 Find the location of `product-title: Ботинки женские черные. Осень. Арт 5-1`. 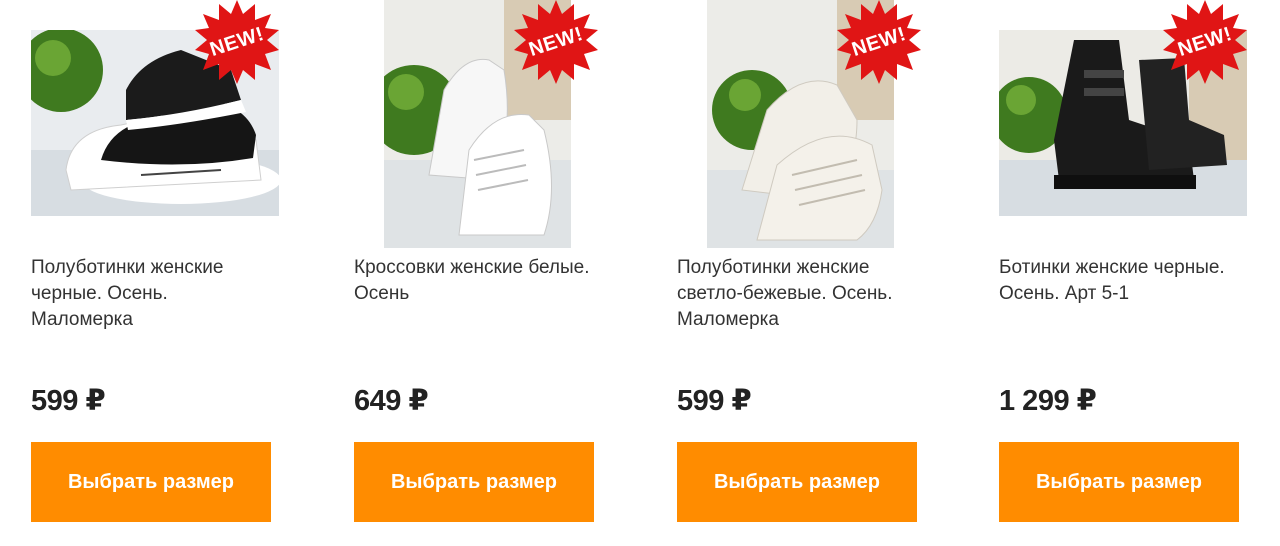

product-title: Ботинки женские черные. Осень. Арт 5-1 is located at coordinates (1119, 281).